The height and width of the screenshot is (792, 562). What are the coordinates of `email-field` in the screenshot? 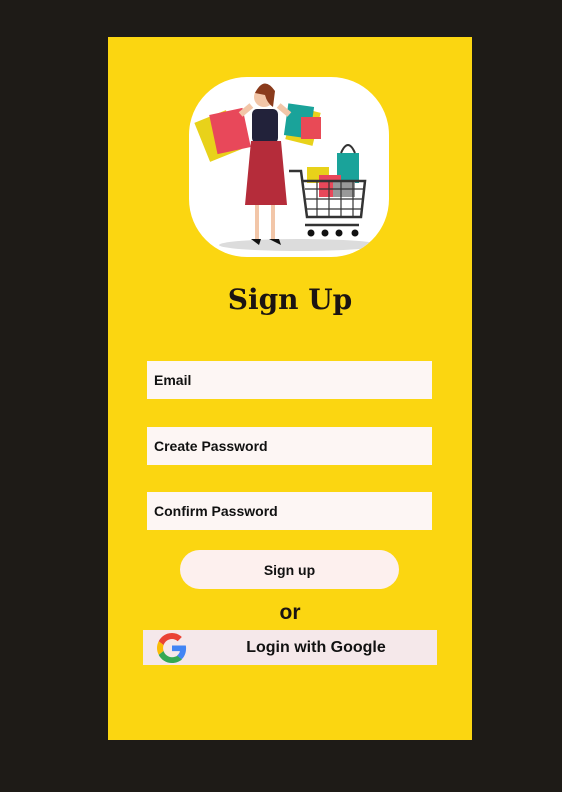 It's located at (289, 380).